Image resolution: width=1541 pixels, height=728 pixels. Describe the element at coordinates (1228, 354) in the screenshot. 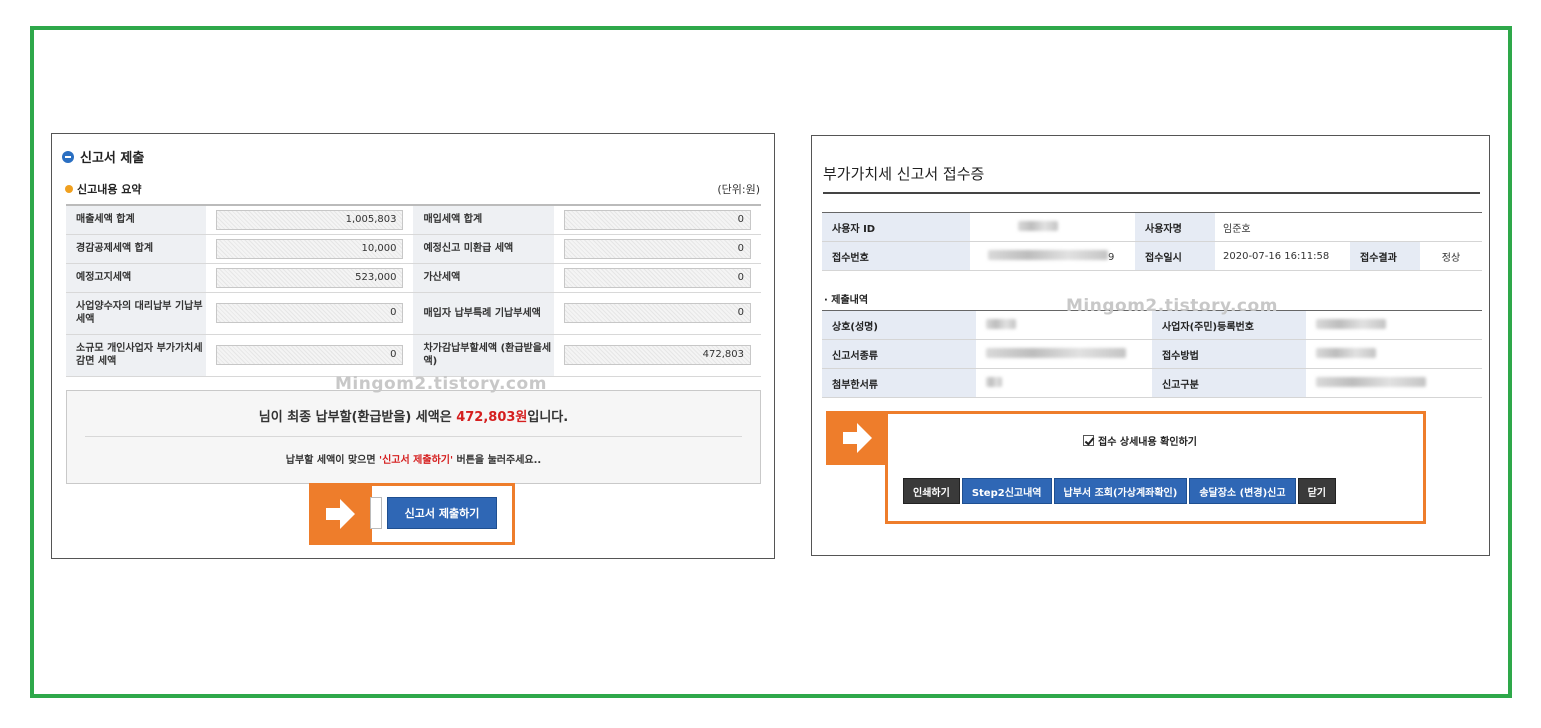

I see `row-label: 접수방법` at that location.